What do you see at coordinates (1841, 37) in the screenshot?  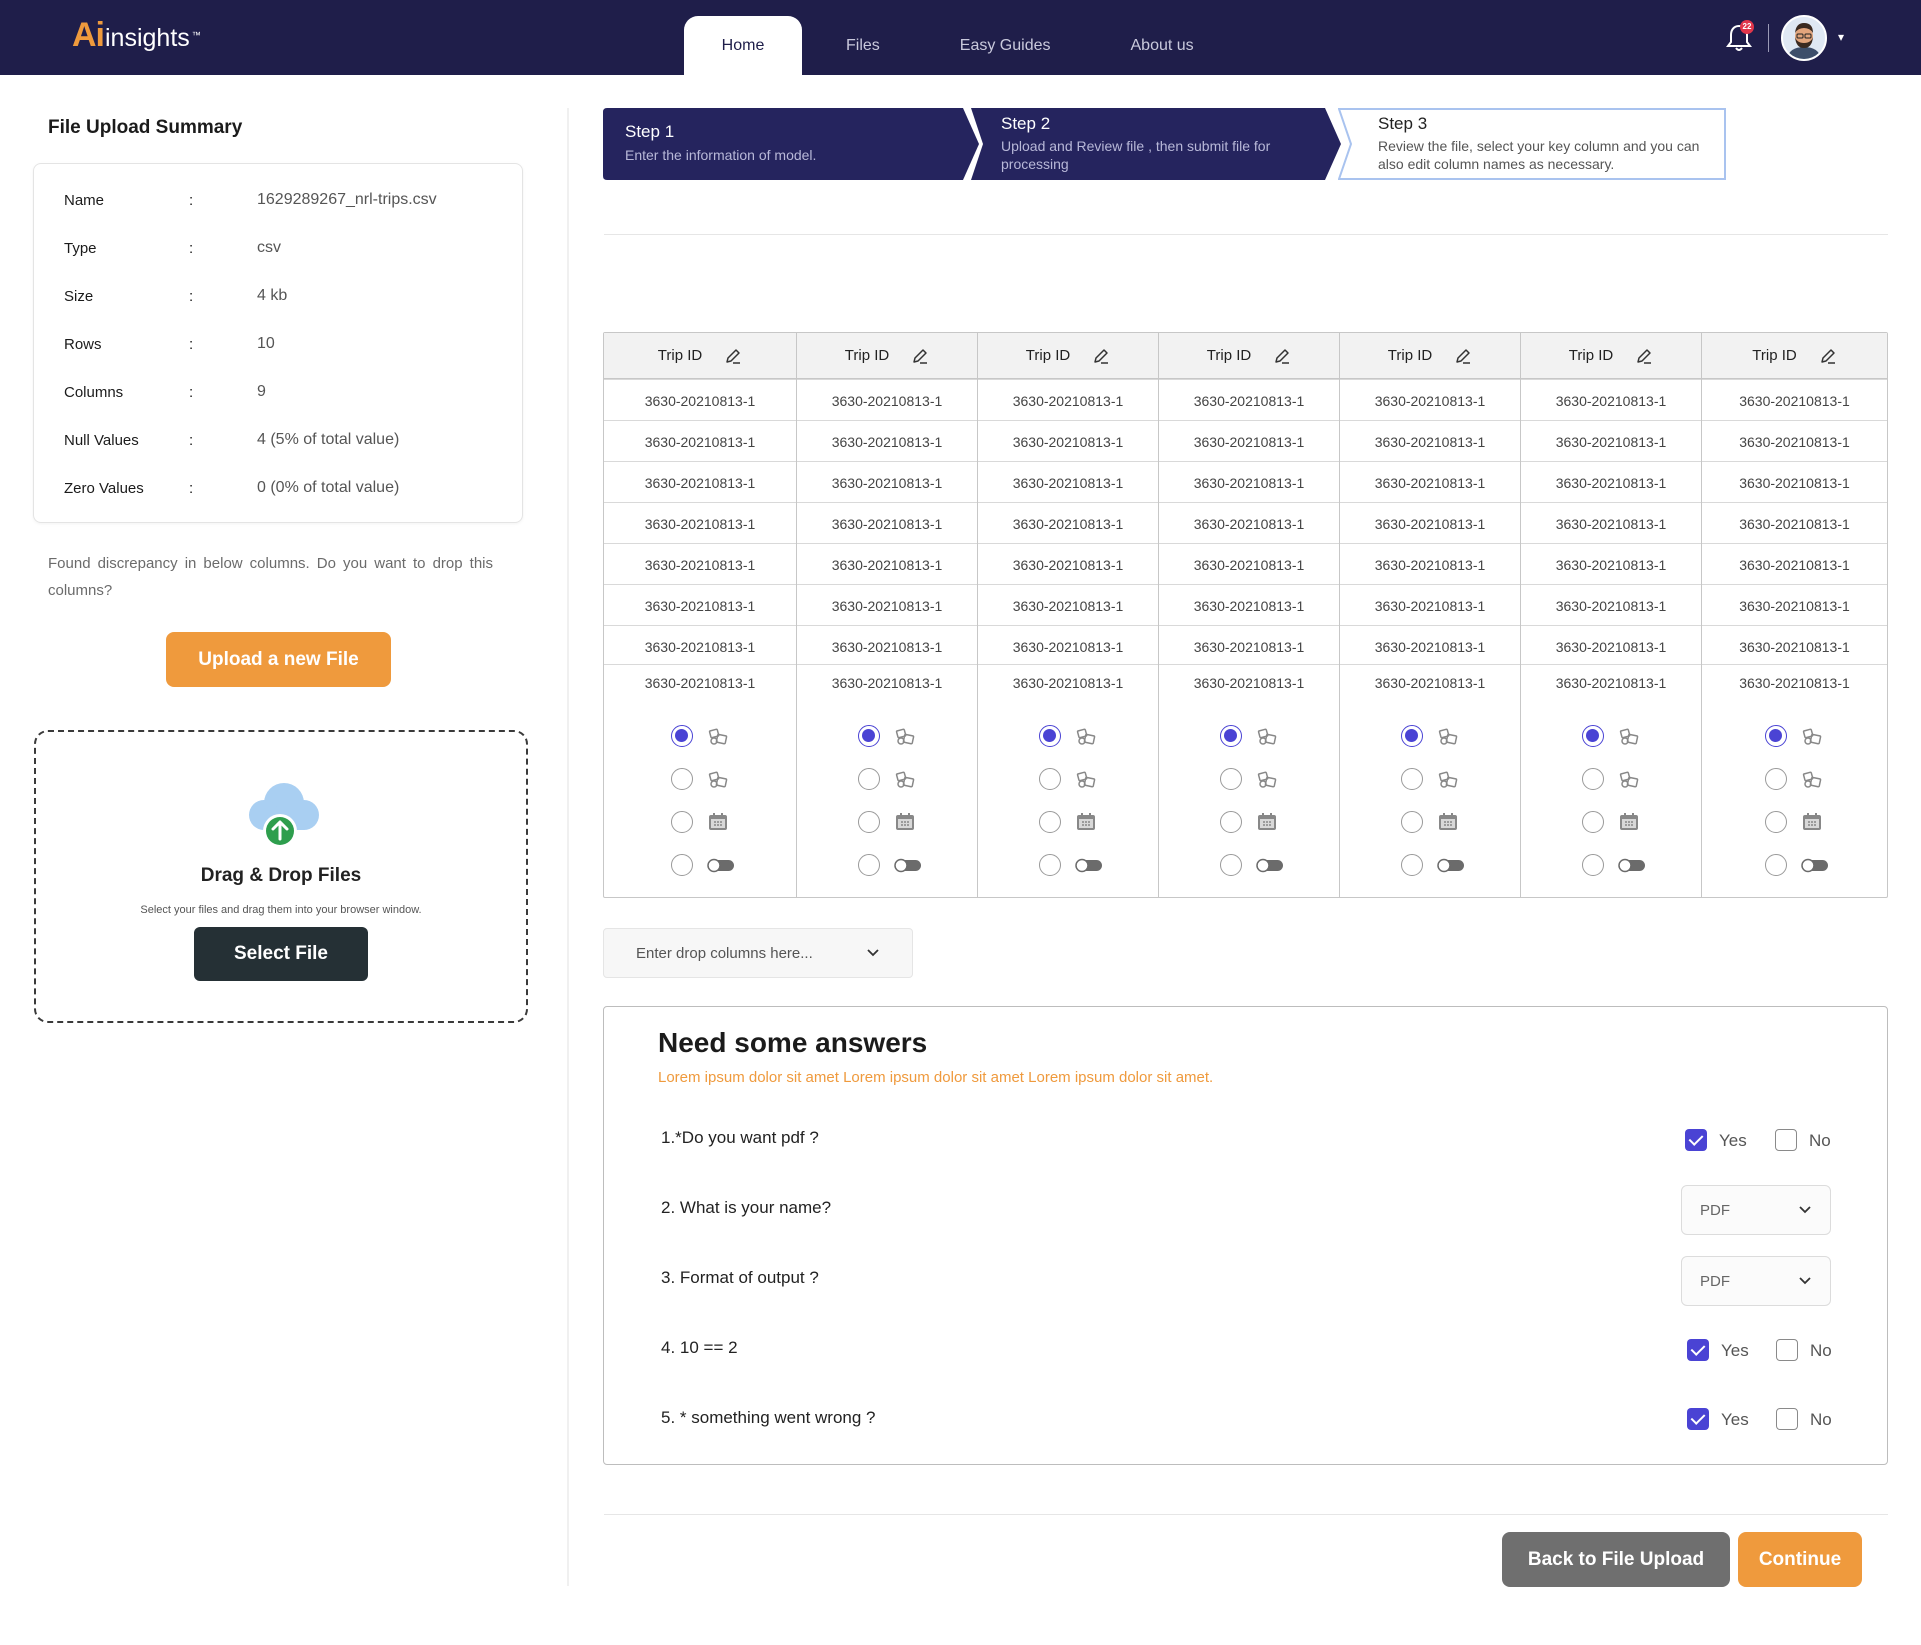 I see `profile-dropdown-caret: ▾` at bounding box center [1841, 37].